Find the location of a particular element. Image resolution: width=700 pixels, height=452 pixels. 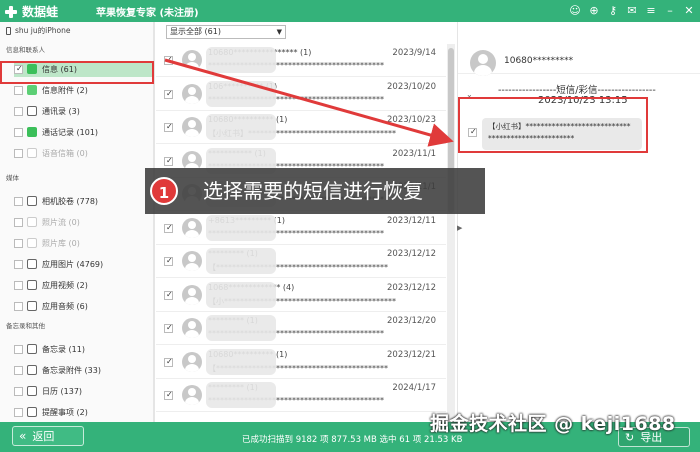

back-button: « 返回 is located at coordinates (48, 436).